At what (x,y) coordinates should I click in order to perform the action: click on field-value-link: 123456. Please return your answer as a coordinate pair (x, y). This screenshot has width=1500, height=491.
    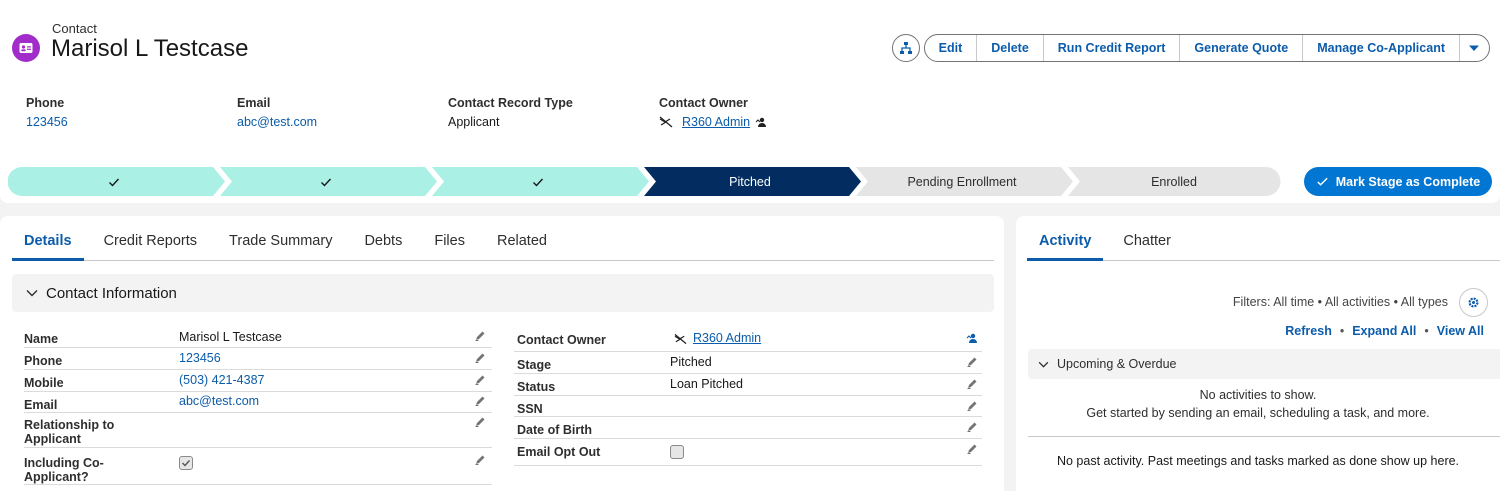
    Looking at the image, I should click on (200, 358).